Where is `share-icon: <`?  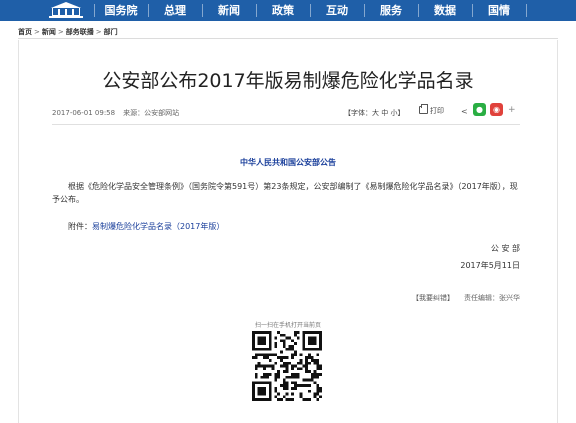
share-icon: < is located at coordinates (464, 111).